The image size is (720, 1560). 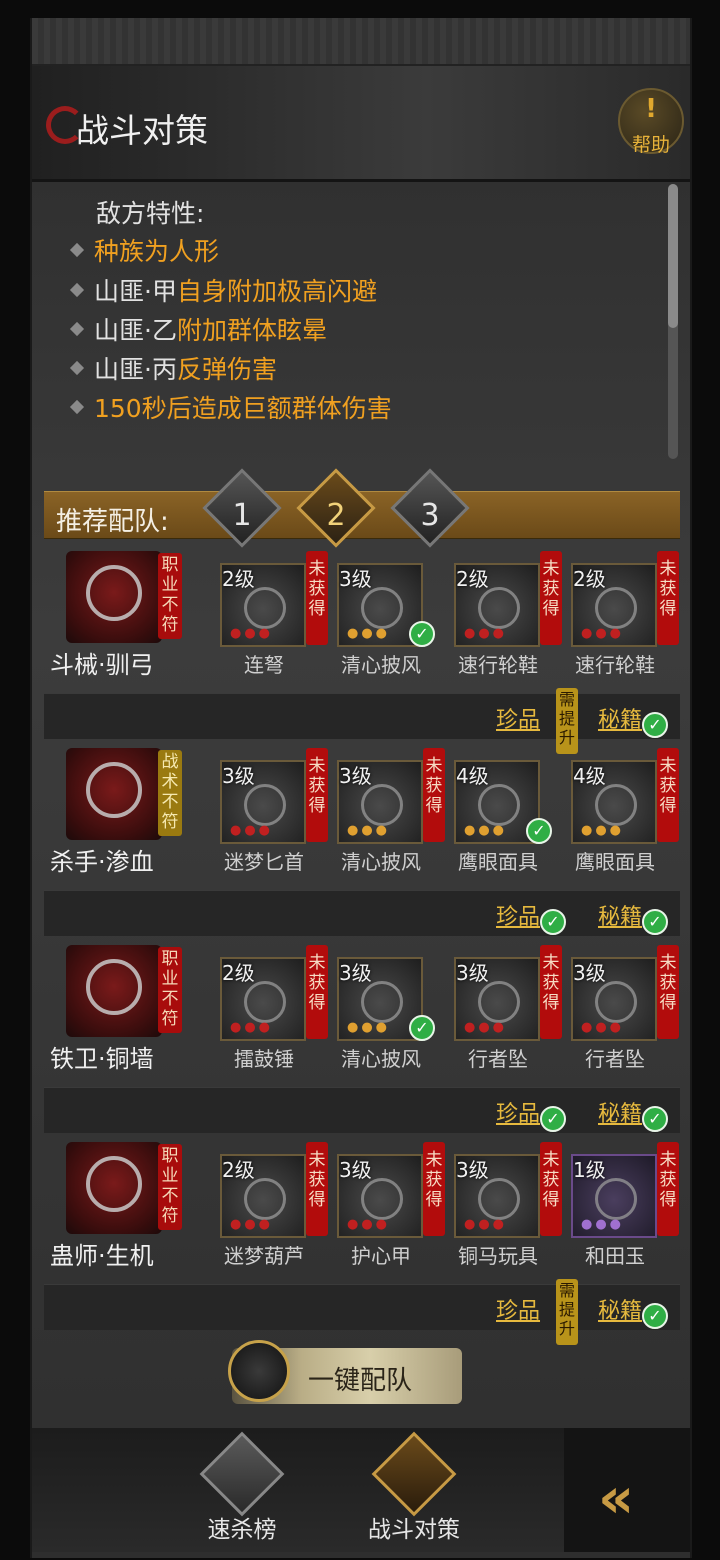 I want to click on equipment-slot: ●●● 3级 未获得 清心披风, so click(x=391, y=811).